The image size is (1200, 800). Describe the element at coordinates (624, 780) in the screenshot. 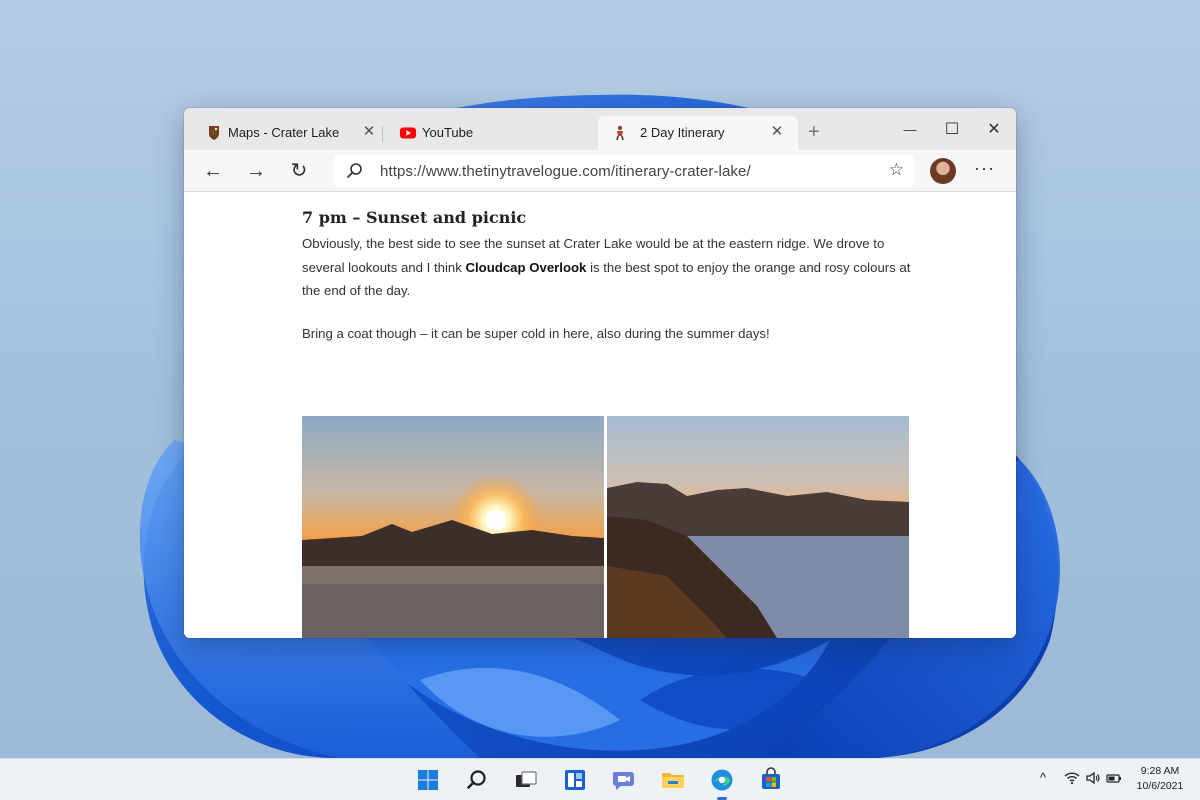

I see `chat-icon` at that location.